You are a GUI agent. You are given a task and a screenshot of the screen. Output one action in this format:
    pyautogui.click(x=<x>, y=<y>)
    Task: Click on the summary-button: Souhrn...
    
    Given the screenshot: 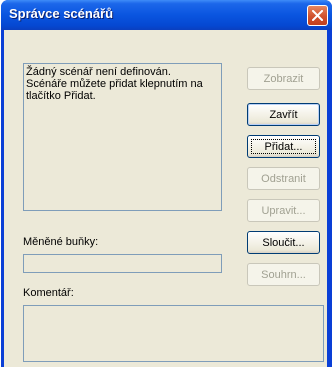 What is the action you would take?
    pyautogui.click(x=283, y=274)
    